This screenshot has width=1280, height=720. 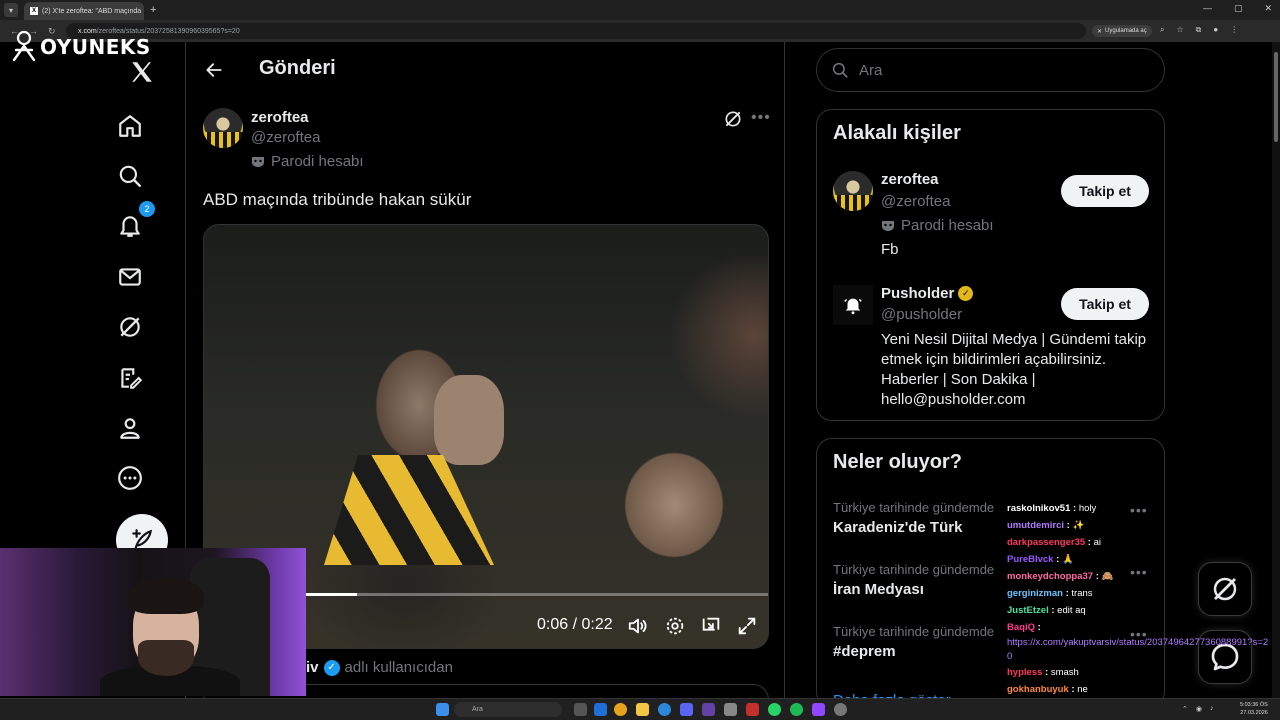 I want to click on drafts-edit-icon, so click(x=130, y=378).